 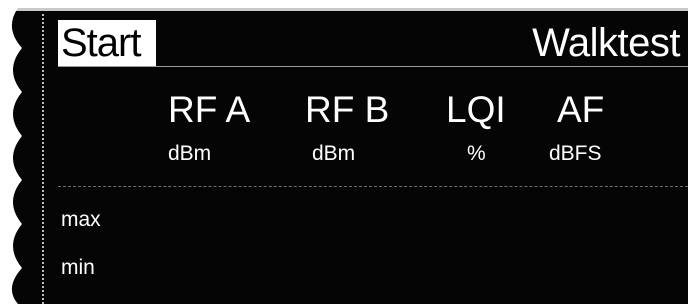 What do you see at coordinates (476, 109) in the screenshot?
I see `column-header-lqi: LQI` at bounding box center [476, 109].